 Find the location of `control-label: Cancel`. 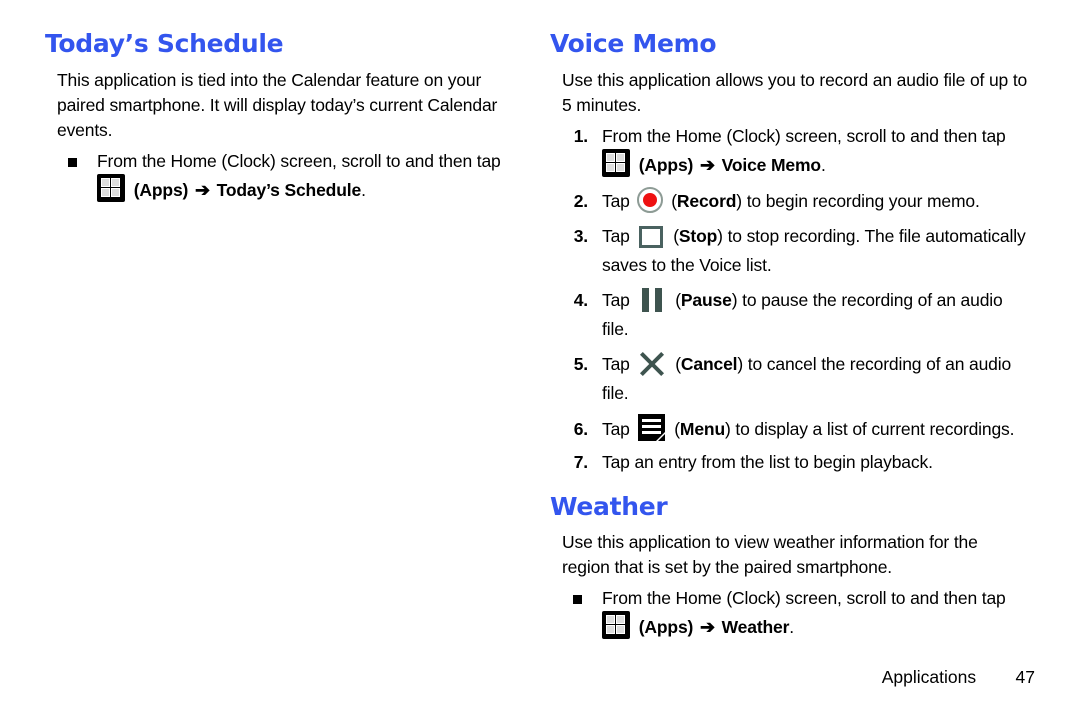

control-label: Cancel is located at coordinates (709, 363).